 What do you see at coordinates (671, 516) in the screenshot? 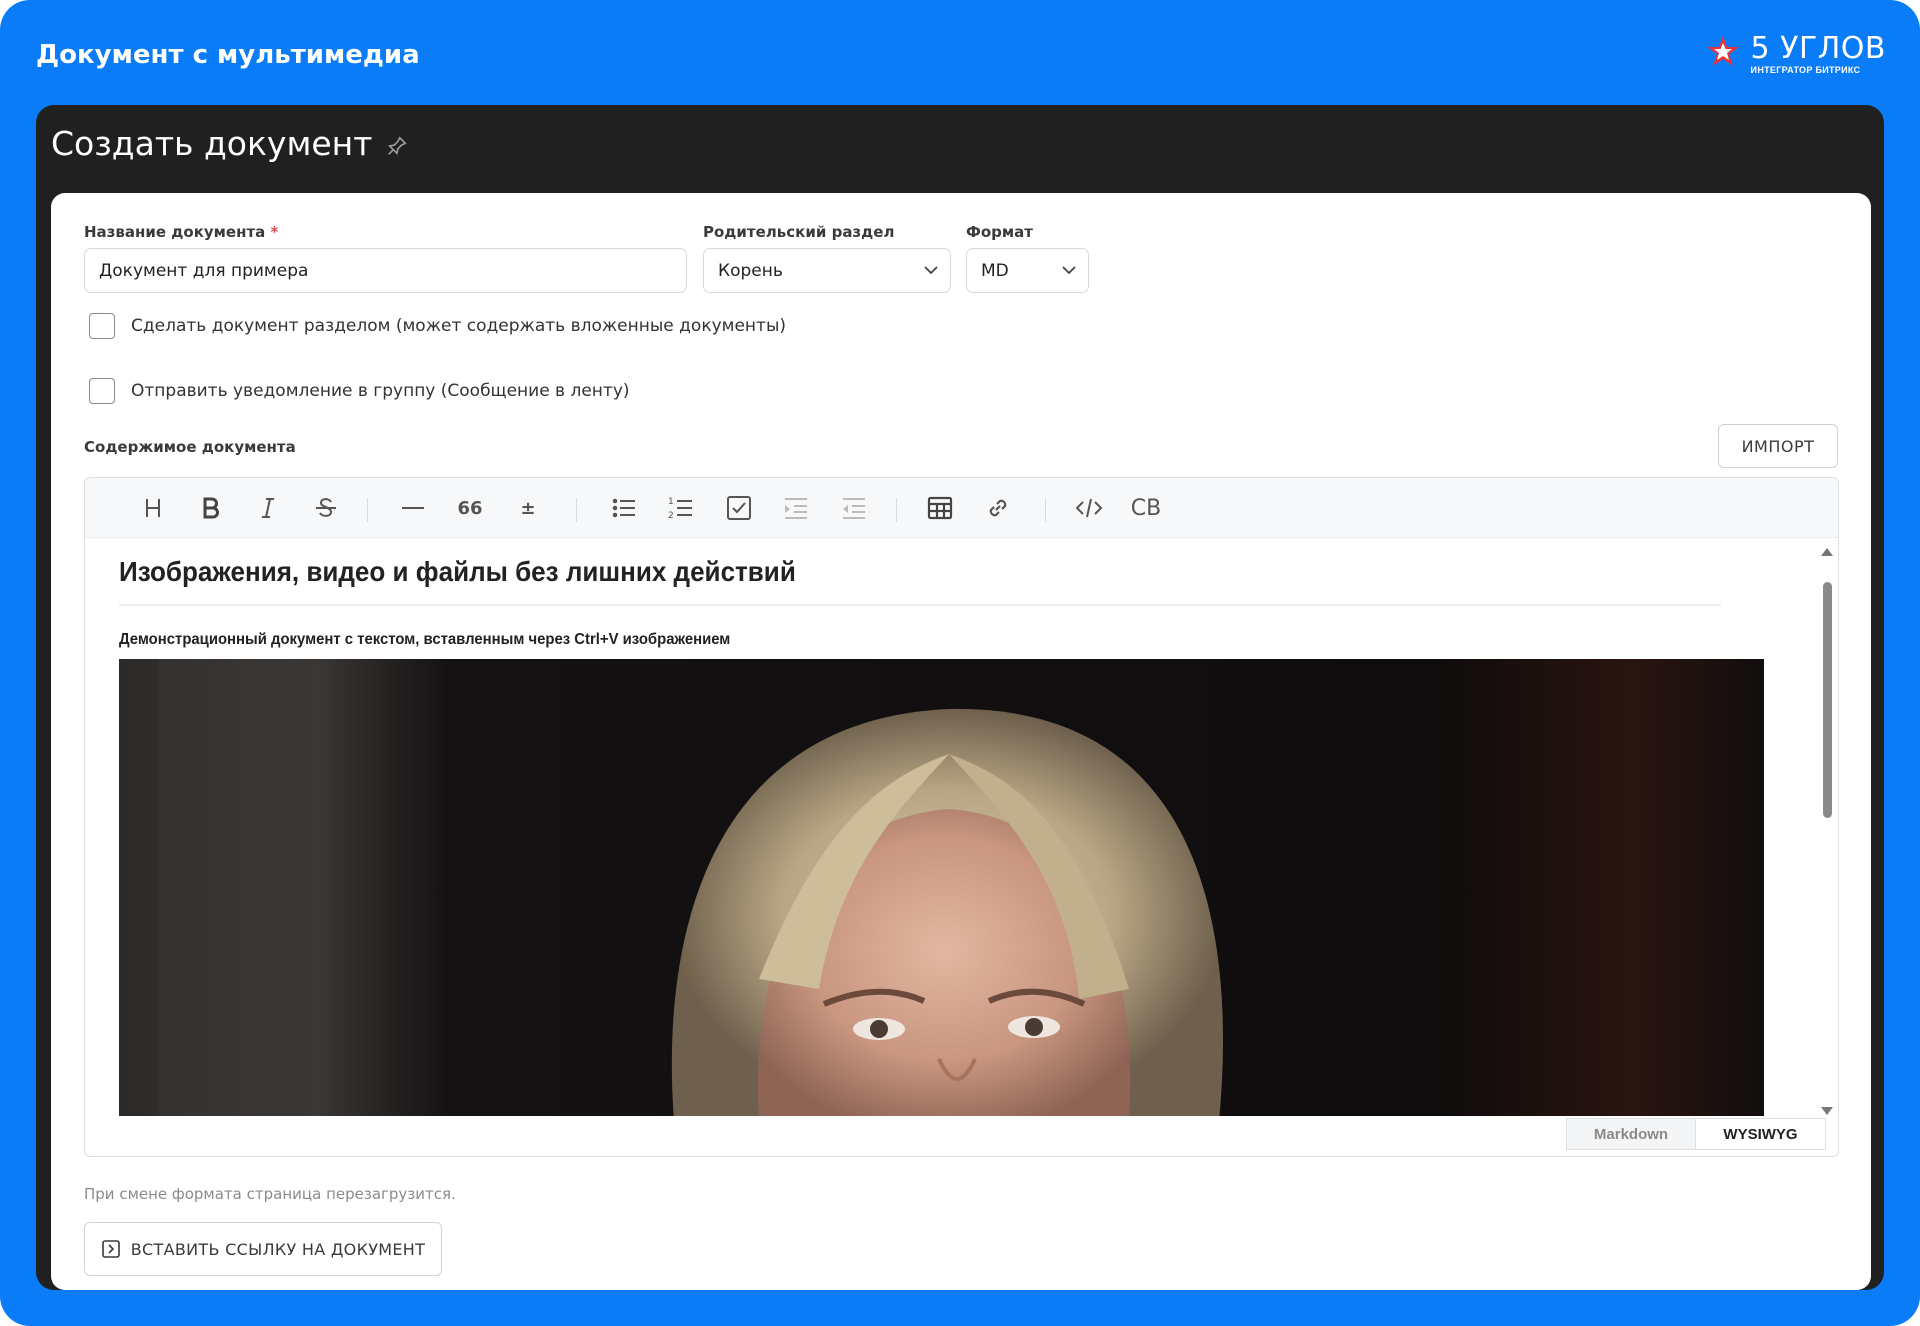
I see `svg-text: 2` at bounding box center [671, 516].